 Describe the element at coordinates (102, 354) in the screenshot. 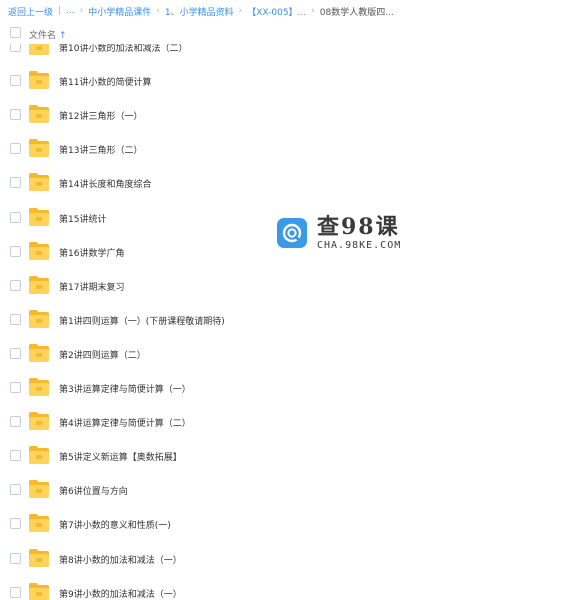

I see `file-name: 第2讲四则运算（二）` at that location.